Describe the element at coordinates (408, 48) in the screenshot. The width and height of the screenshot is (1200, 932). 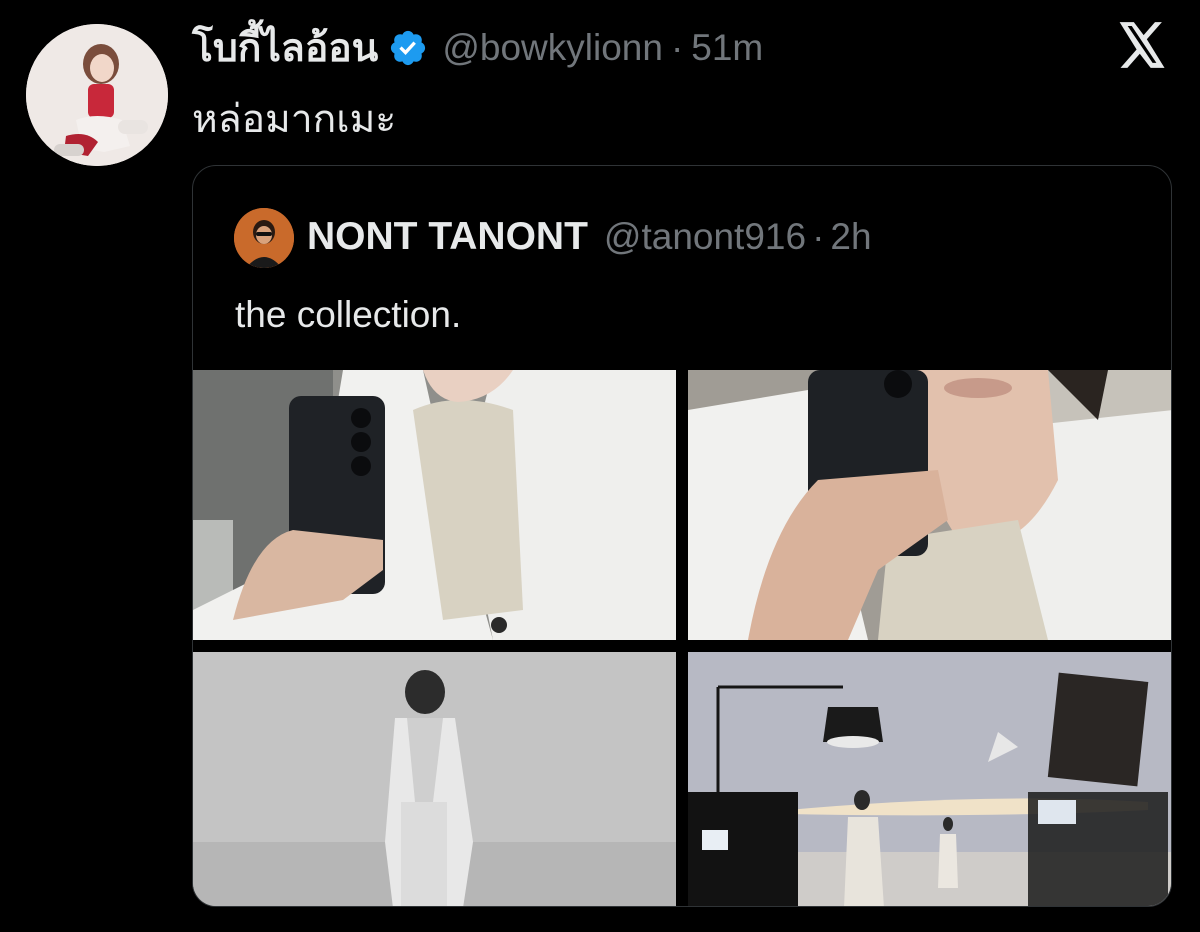
I see `verified-badge-icon` at that location.